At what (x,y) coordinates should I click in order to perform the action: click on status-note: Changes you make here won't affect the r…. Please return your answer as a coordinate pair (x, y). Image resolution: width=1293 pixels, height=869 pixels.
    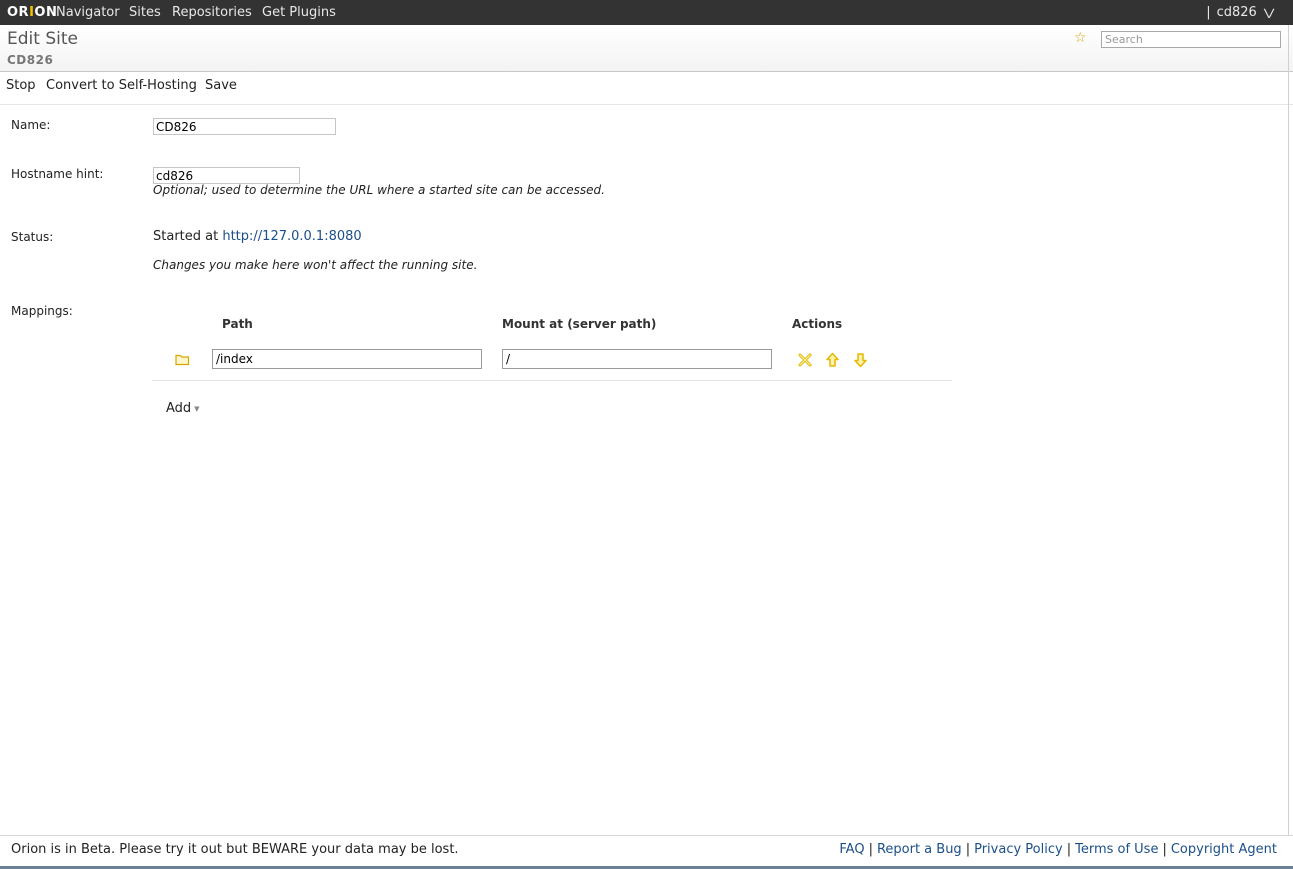
    Looking at the image, I should click on (315, 265).